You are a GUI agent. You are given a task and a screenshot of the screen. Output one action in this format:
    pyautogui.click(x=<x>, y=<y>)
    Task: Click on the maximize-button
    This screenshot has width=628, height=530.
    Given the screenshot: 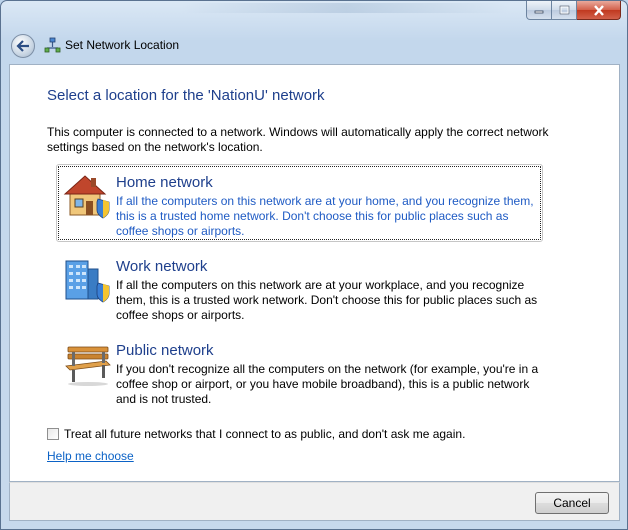 What is the action you would take?
    pyautogui.click(x=564, y=10)
    